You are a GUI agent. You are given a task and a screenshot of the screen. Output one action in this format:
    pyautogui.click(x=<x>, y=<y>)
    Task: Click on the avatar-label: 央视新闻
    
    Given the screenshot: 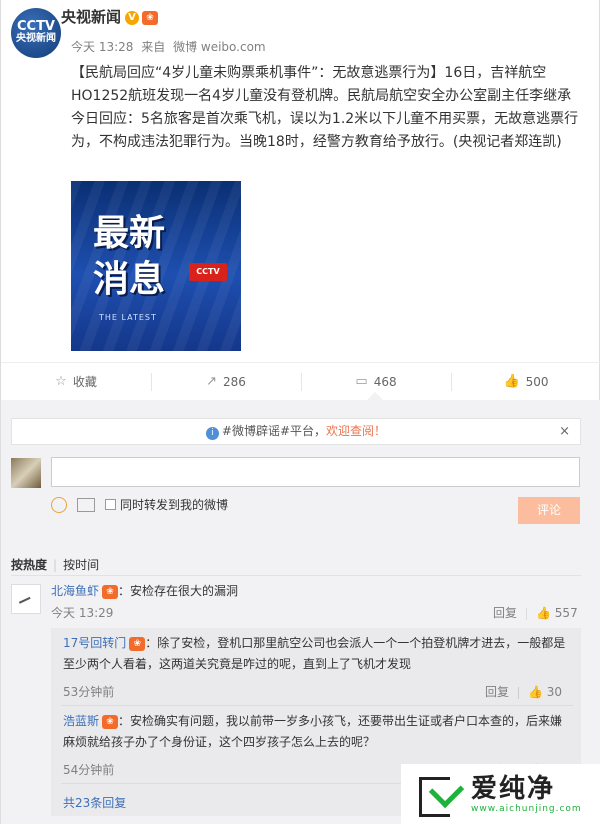 What is the action you would take?
    pyautogui.click(x=36, y=38)
    